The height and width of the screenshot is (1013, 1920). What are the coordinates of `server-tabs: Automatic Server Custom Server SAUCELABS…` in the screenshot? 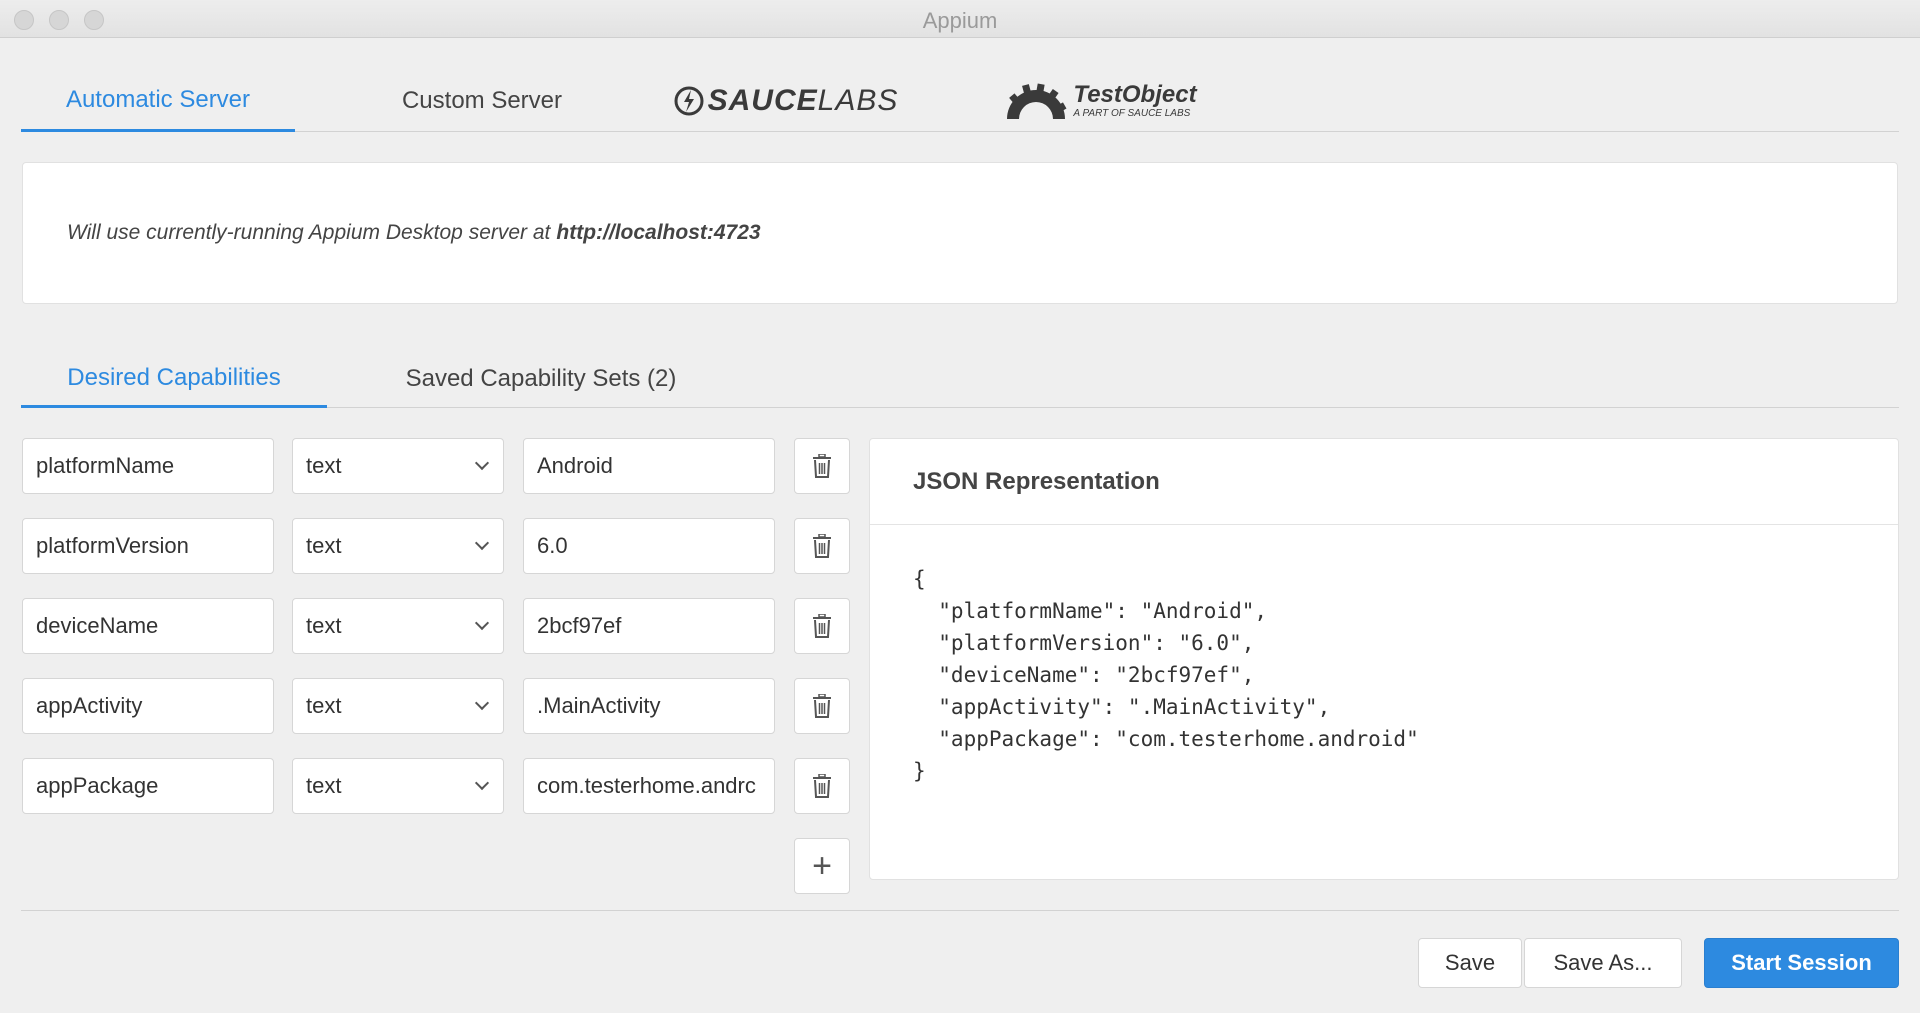 It's located at (960, 101).